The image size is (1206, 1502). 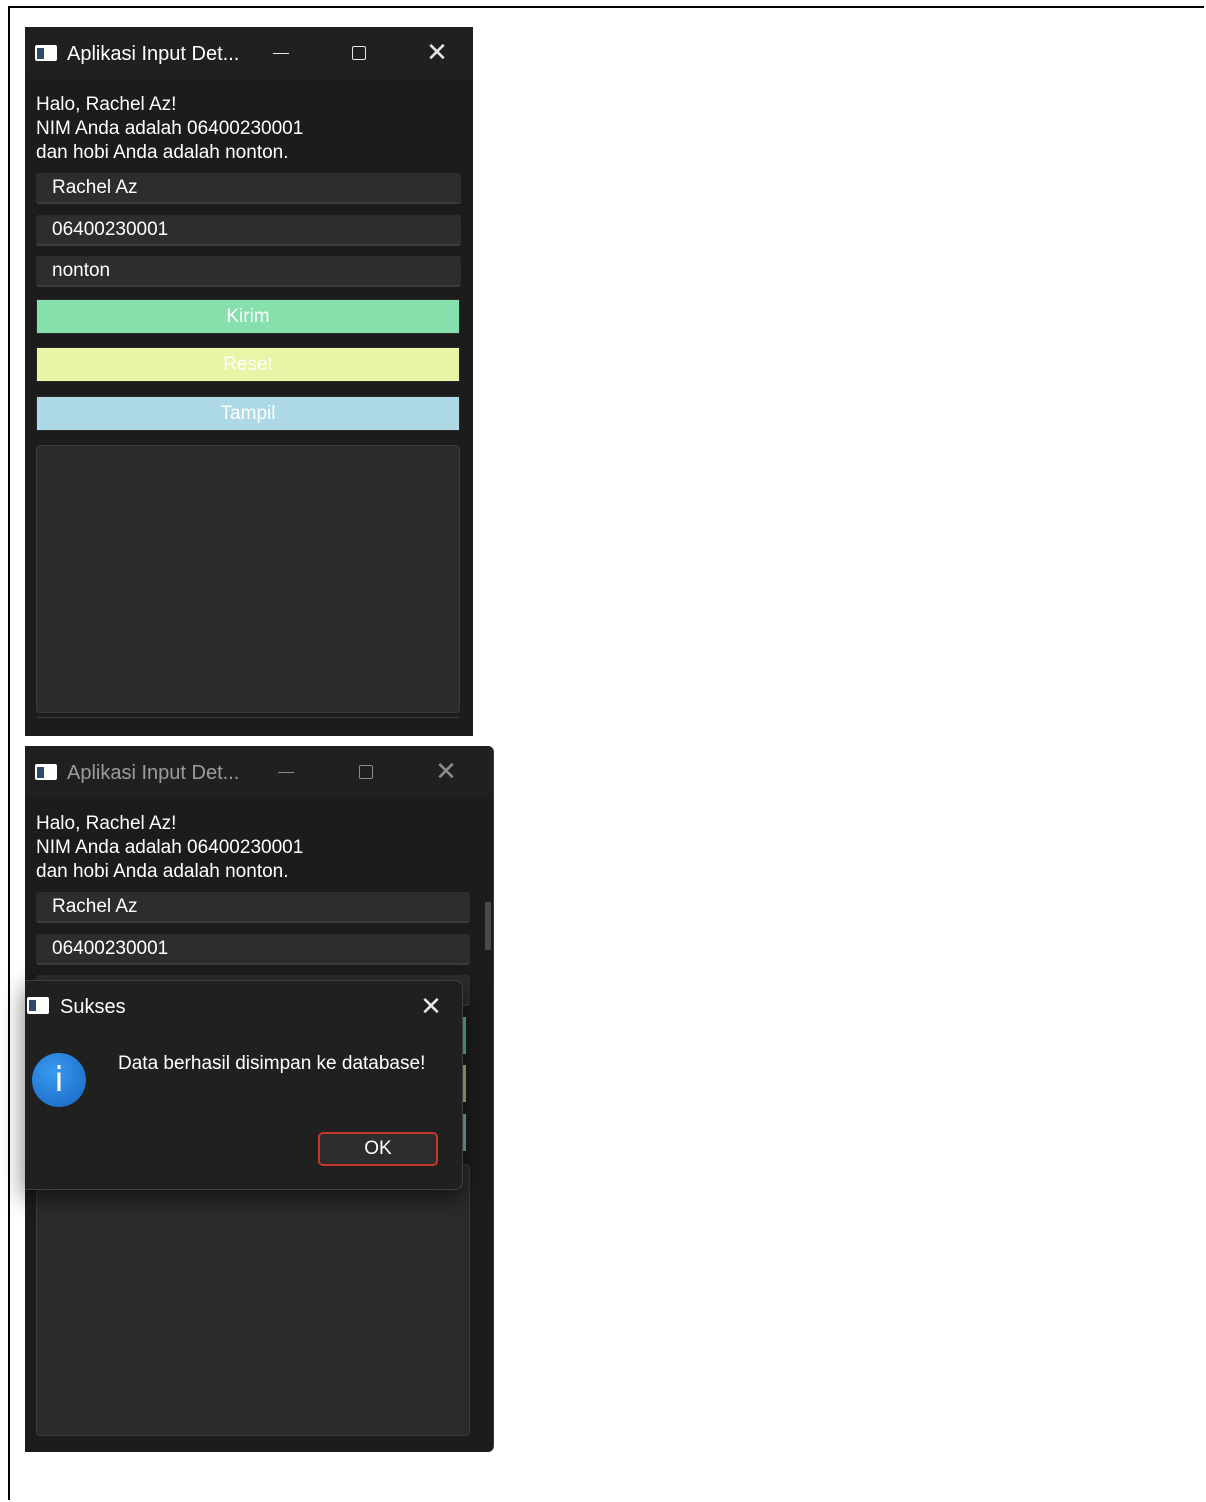 I want to click on scrollbar-thumb, so click(x=488, y=926).